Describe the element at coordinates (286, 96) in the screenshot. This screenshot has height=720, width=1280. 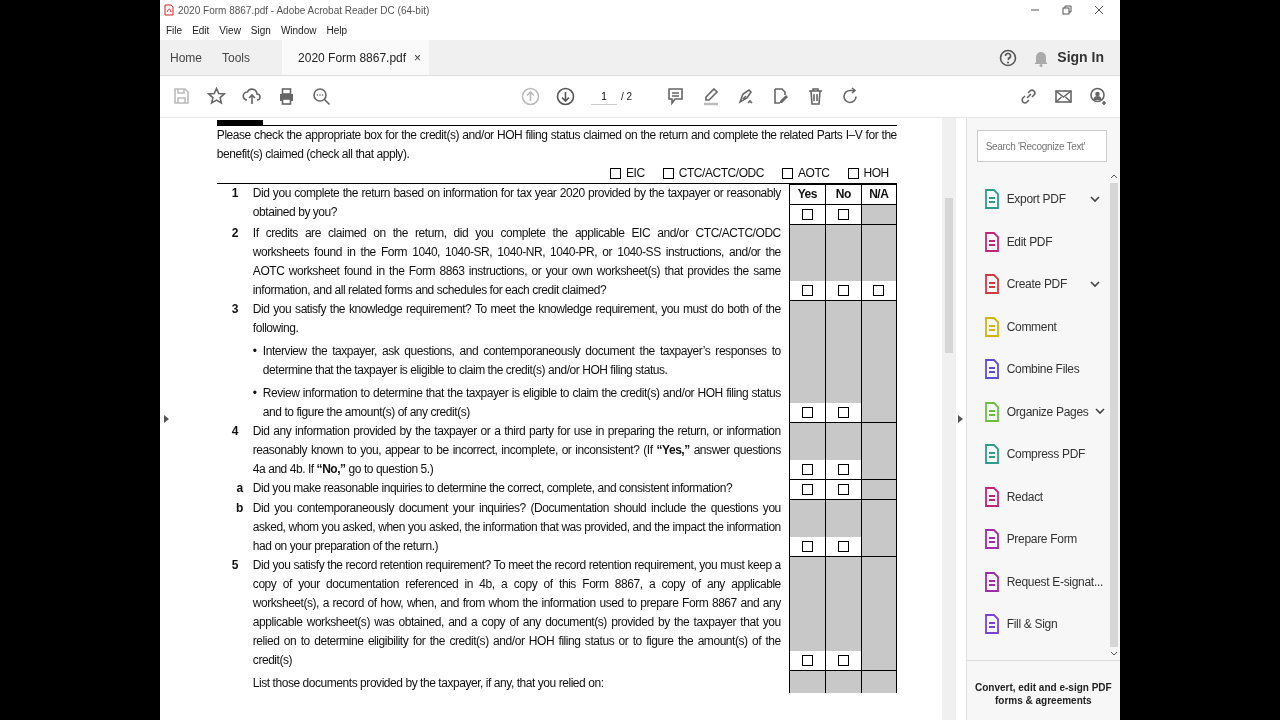
I see `printer-icon` at that location.